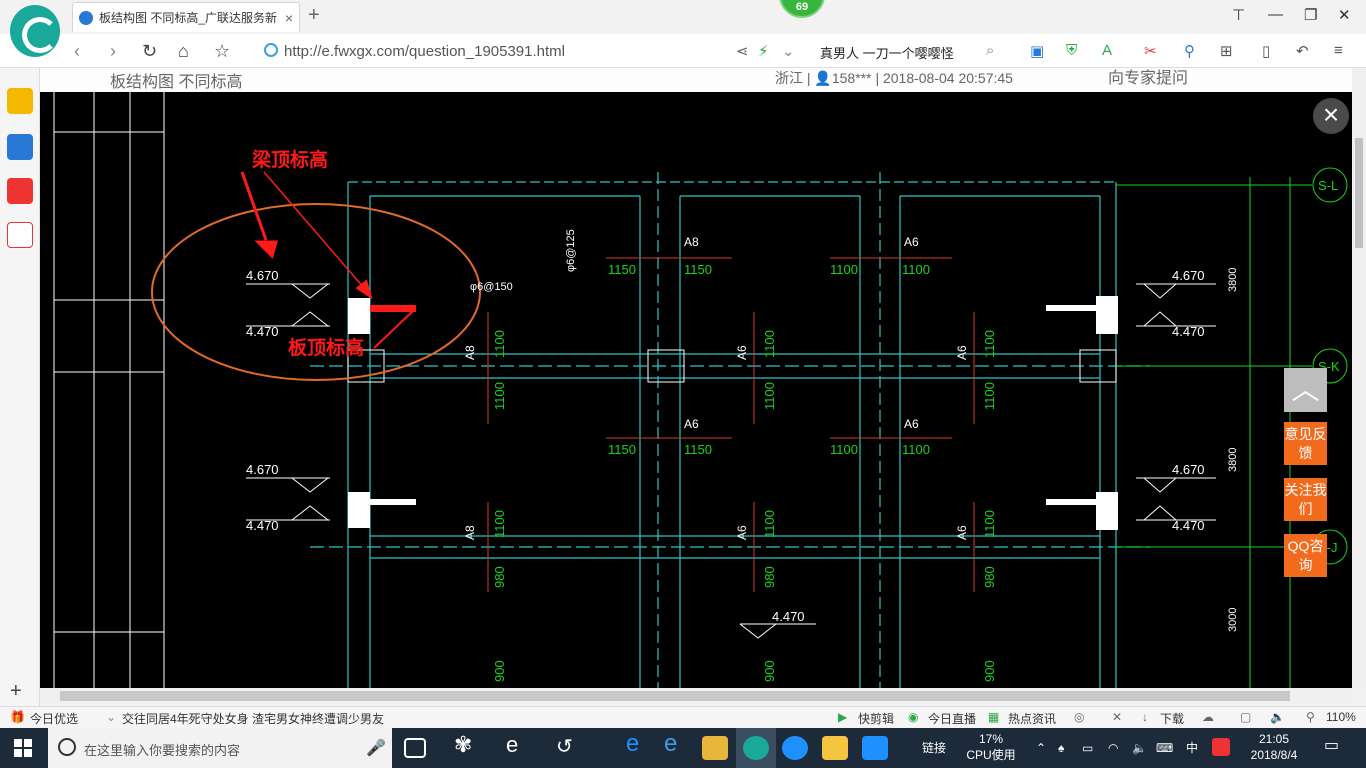  What do you see at coordinates (990, 50) in the screenshot?
I see `search-icon: ⌕` at bounding box center [990, 50].